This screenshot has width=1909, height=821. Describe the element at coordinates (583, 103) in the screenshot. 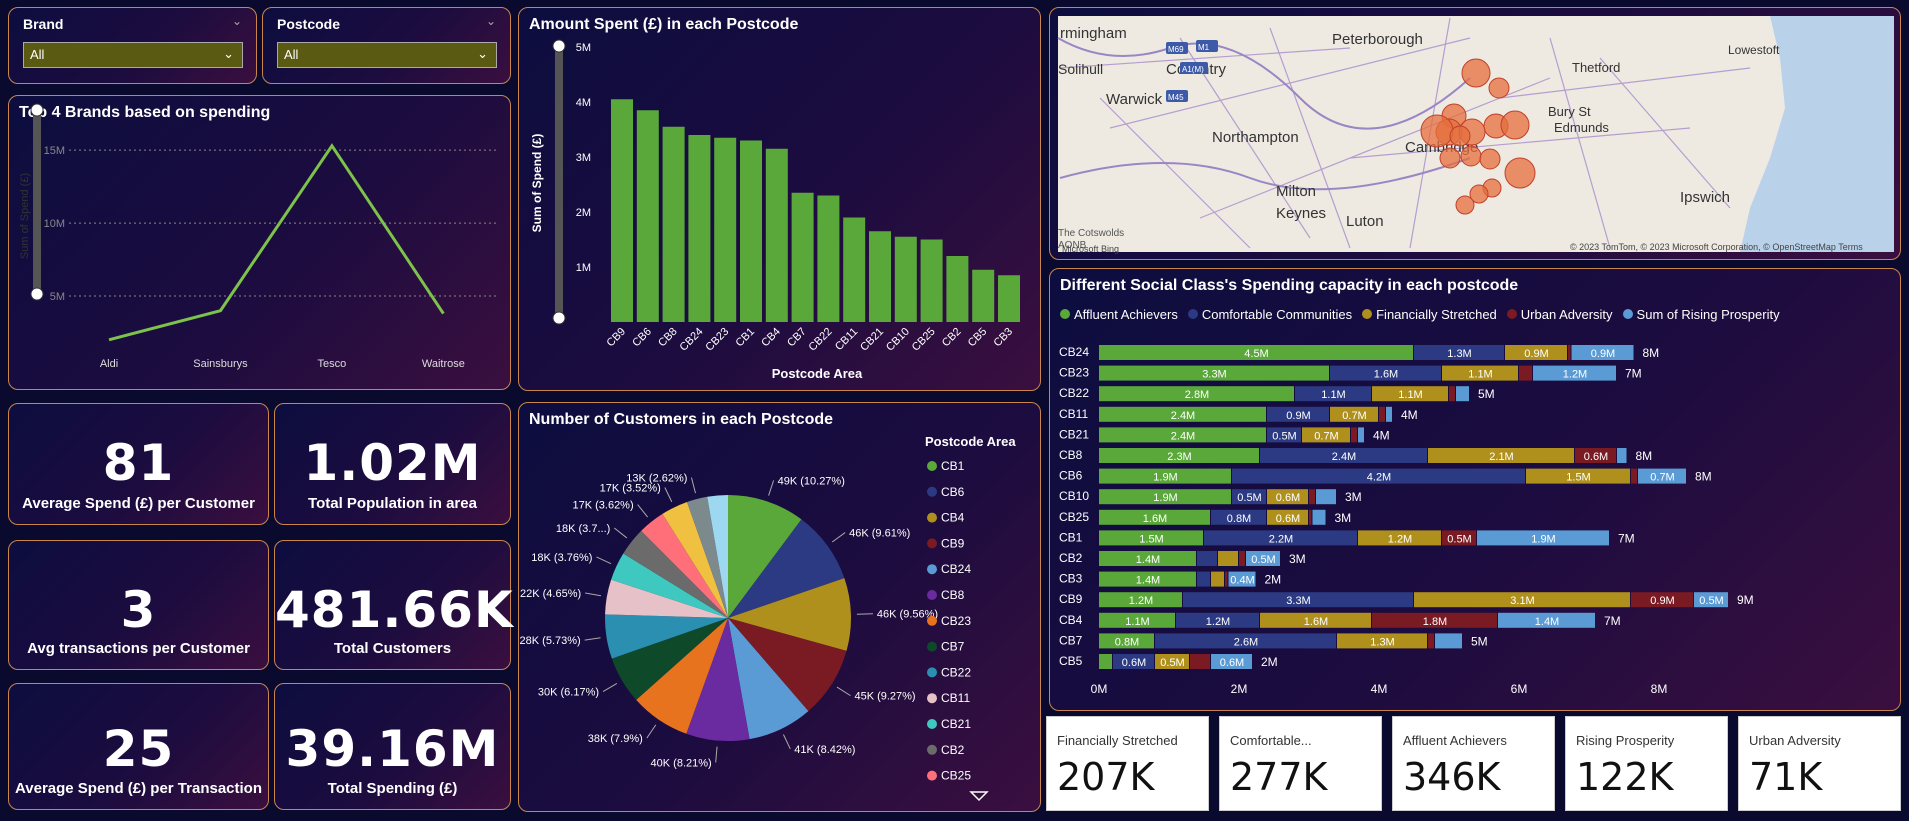

I see `y-tick-label: 4M` at that location.